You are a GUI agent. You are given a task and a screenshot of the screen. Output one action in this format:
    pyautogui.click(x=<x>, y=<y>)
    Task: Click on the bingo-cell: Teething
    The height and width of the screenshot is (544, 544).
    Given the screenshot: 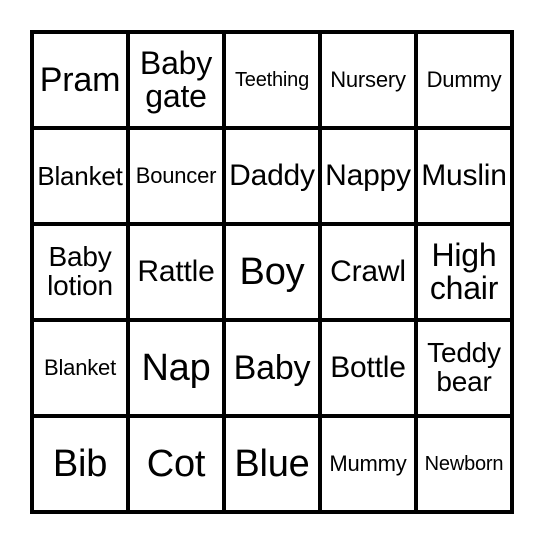 What is the action you would take?
    pyautogui.click(x=272, y=80)
    